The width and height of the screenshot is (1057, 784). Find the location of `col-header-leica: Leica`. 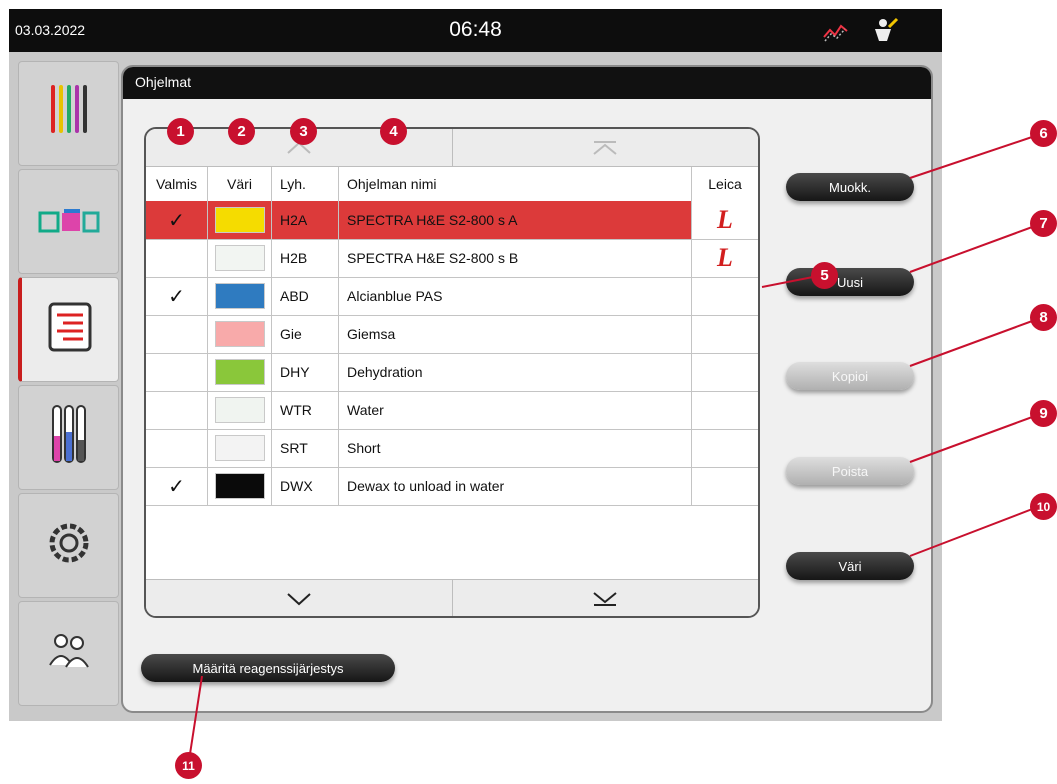

col-header-leica: Leica is located at coordinates (725, 184).